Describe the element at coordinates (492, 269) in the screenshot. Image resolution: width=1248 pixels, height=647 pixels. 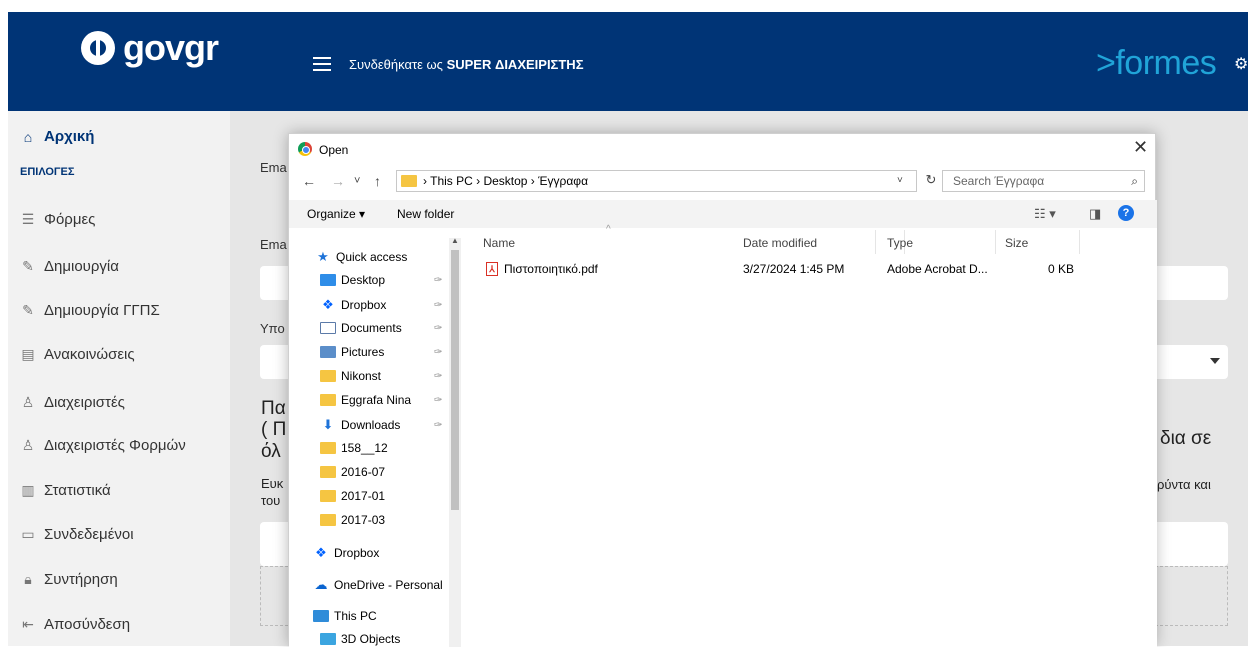
I see `pdf-file-icon: ⅄` at that location.